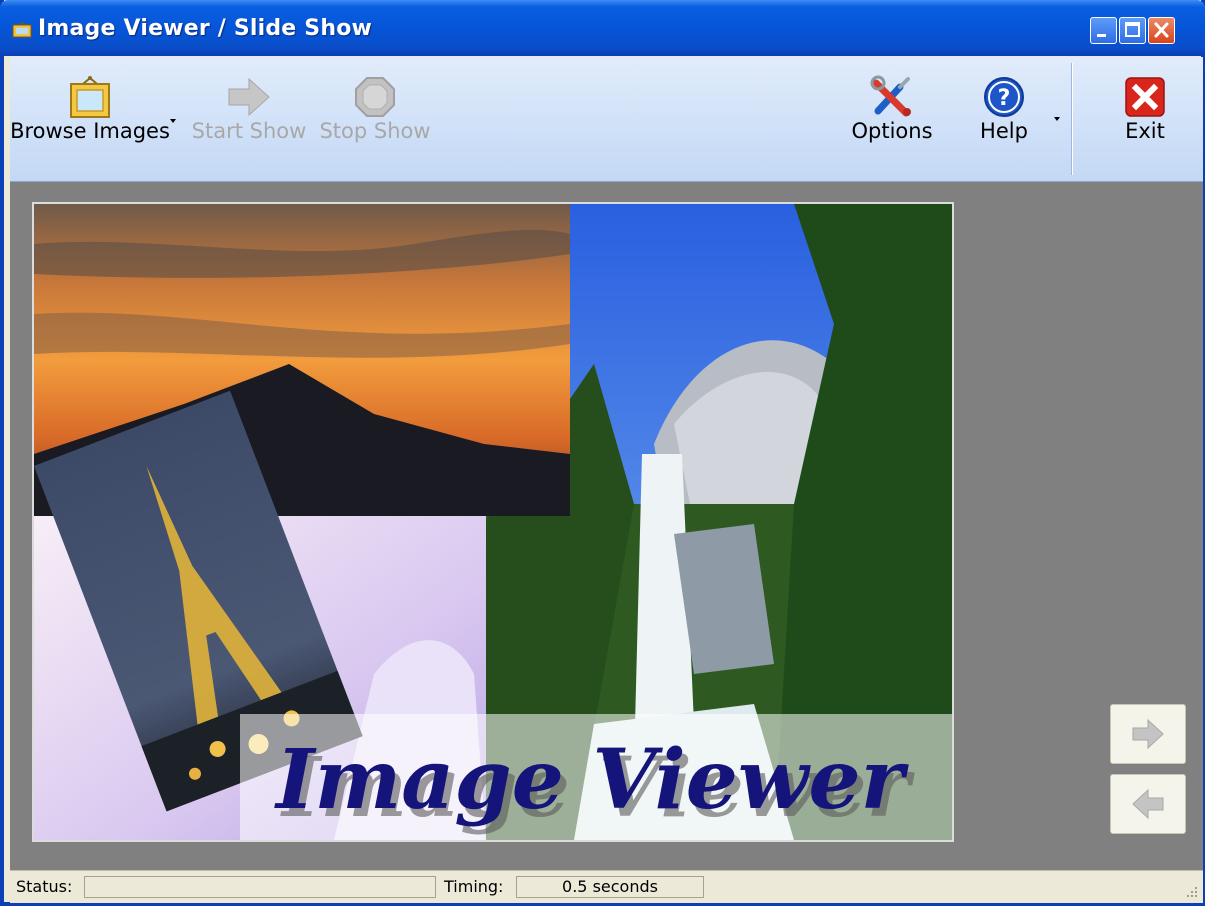 The height and width of the screenshot is (906, 1205). What do you see at coordinates (892, 131) in the screenshot?
I see `options-label: Options` at bounding box center [892, 131].